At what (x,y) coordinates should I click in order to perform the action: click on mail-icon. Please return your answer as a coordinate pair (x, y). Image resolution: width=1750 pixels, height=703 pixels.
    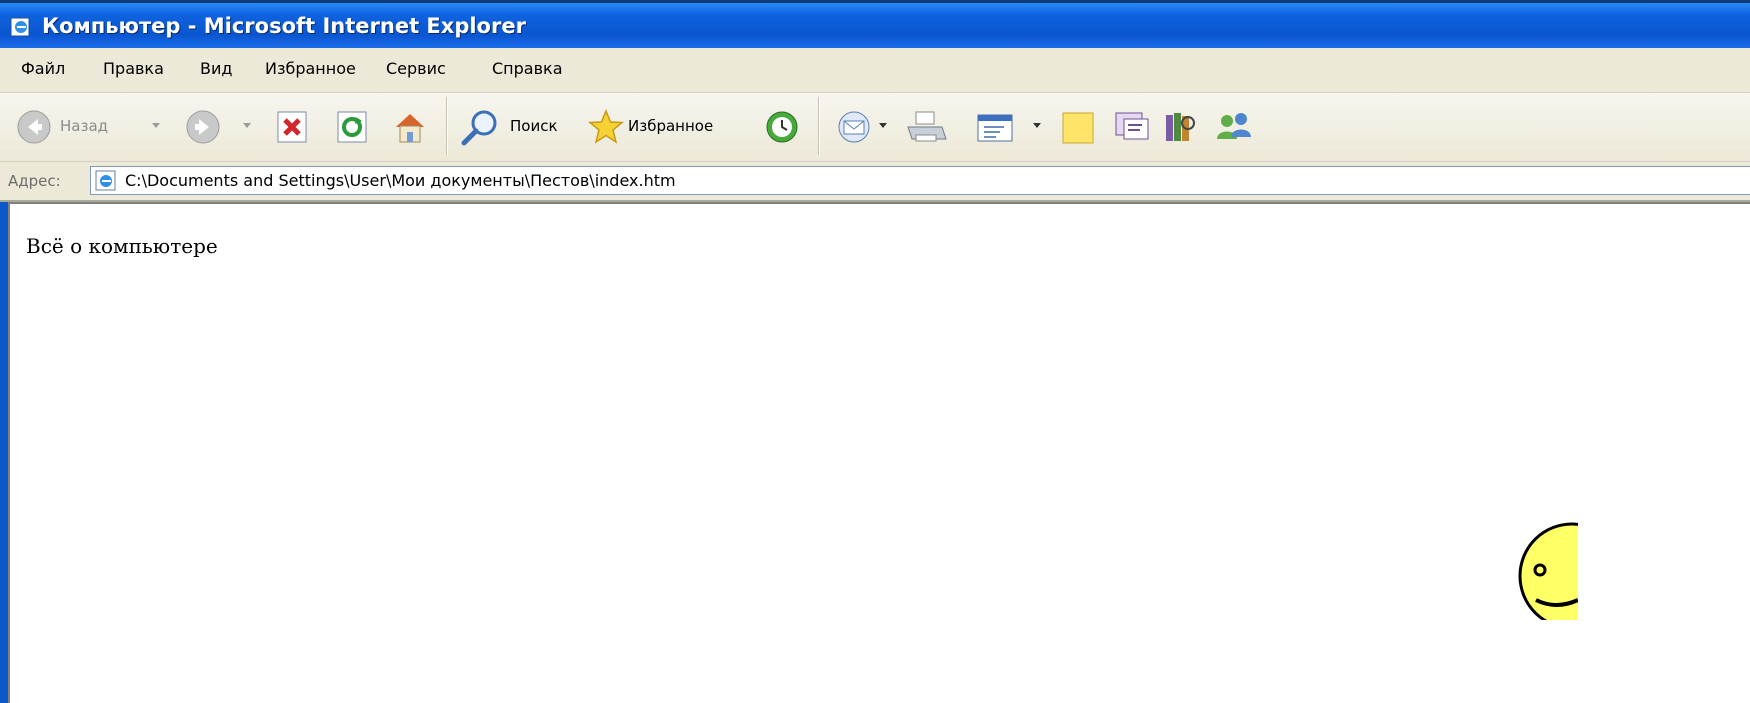
    Looking at the image, I should click on (854, 127).